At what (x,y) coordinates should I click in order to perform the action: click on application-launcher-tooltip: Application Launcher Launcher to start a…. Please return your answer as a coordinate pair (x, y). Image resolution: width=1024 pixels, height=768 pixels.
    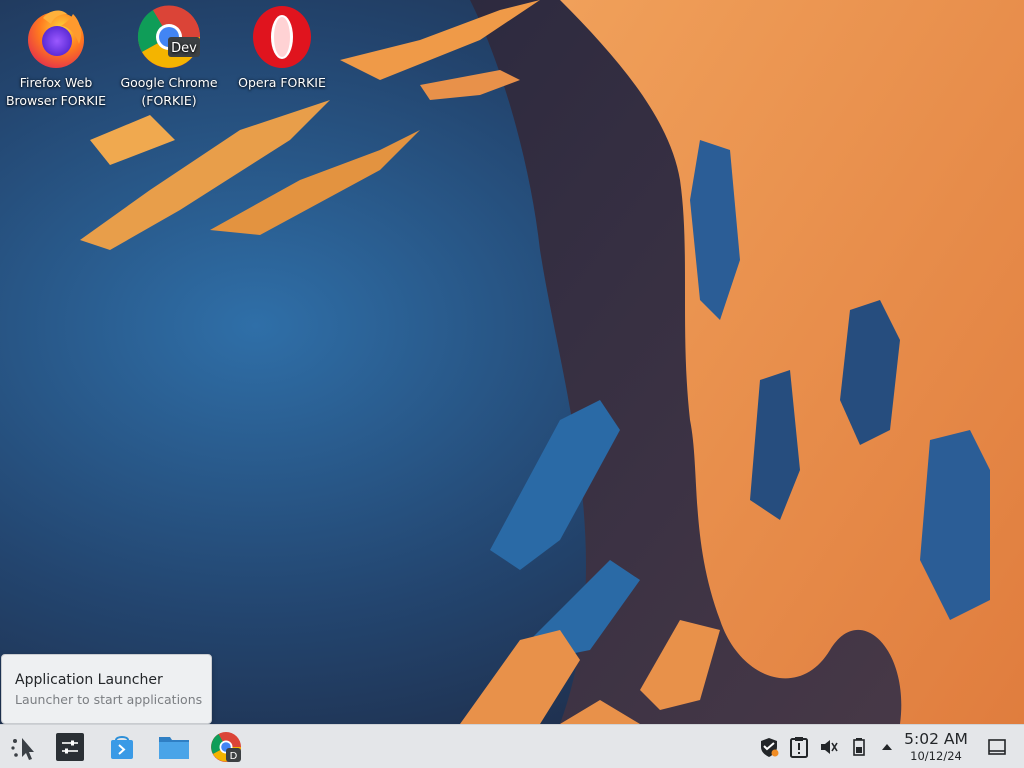
    Looking at the image, I should click on (106, 689).